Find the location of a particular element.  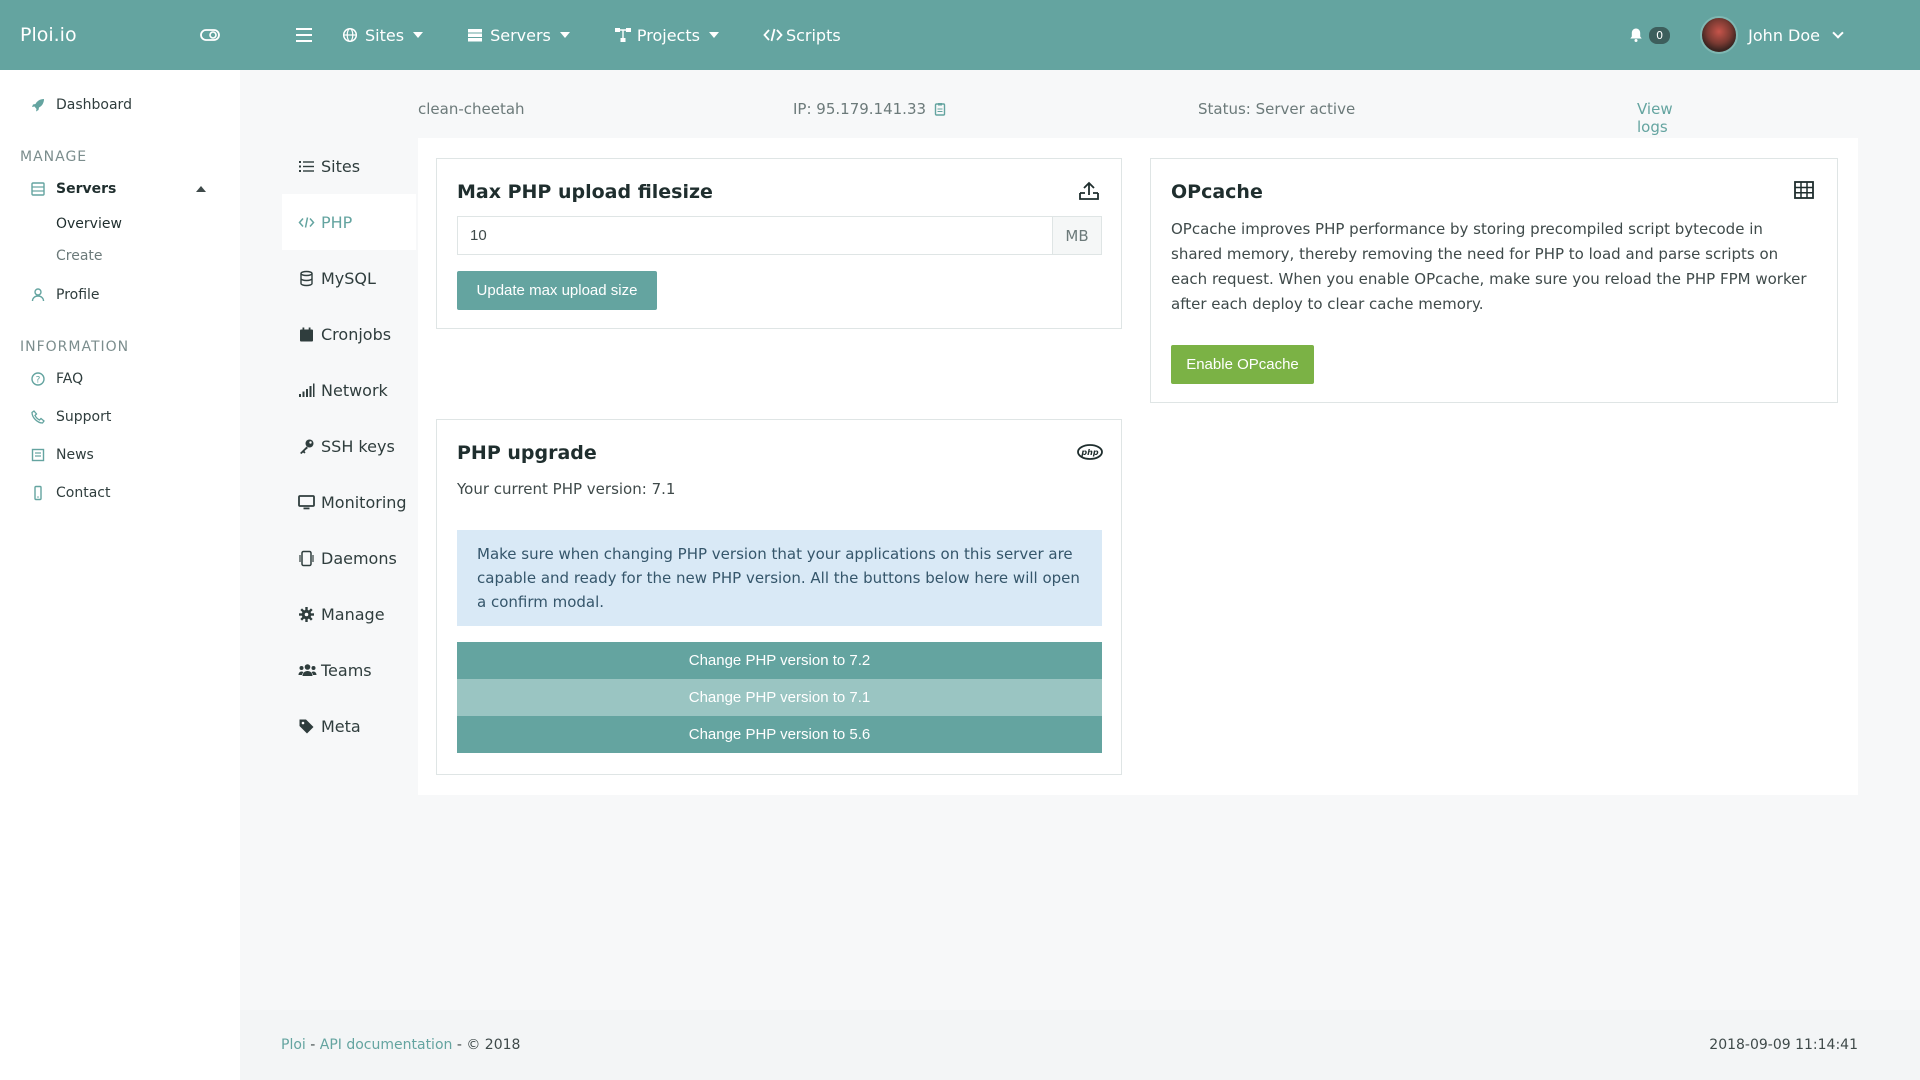

subnav-item-php: PHP is located at coordinates (349, 222).